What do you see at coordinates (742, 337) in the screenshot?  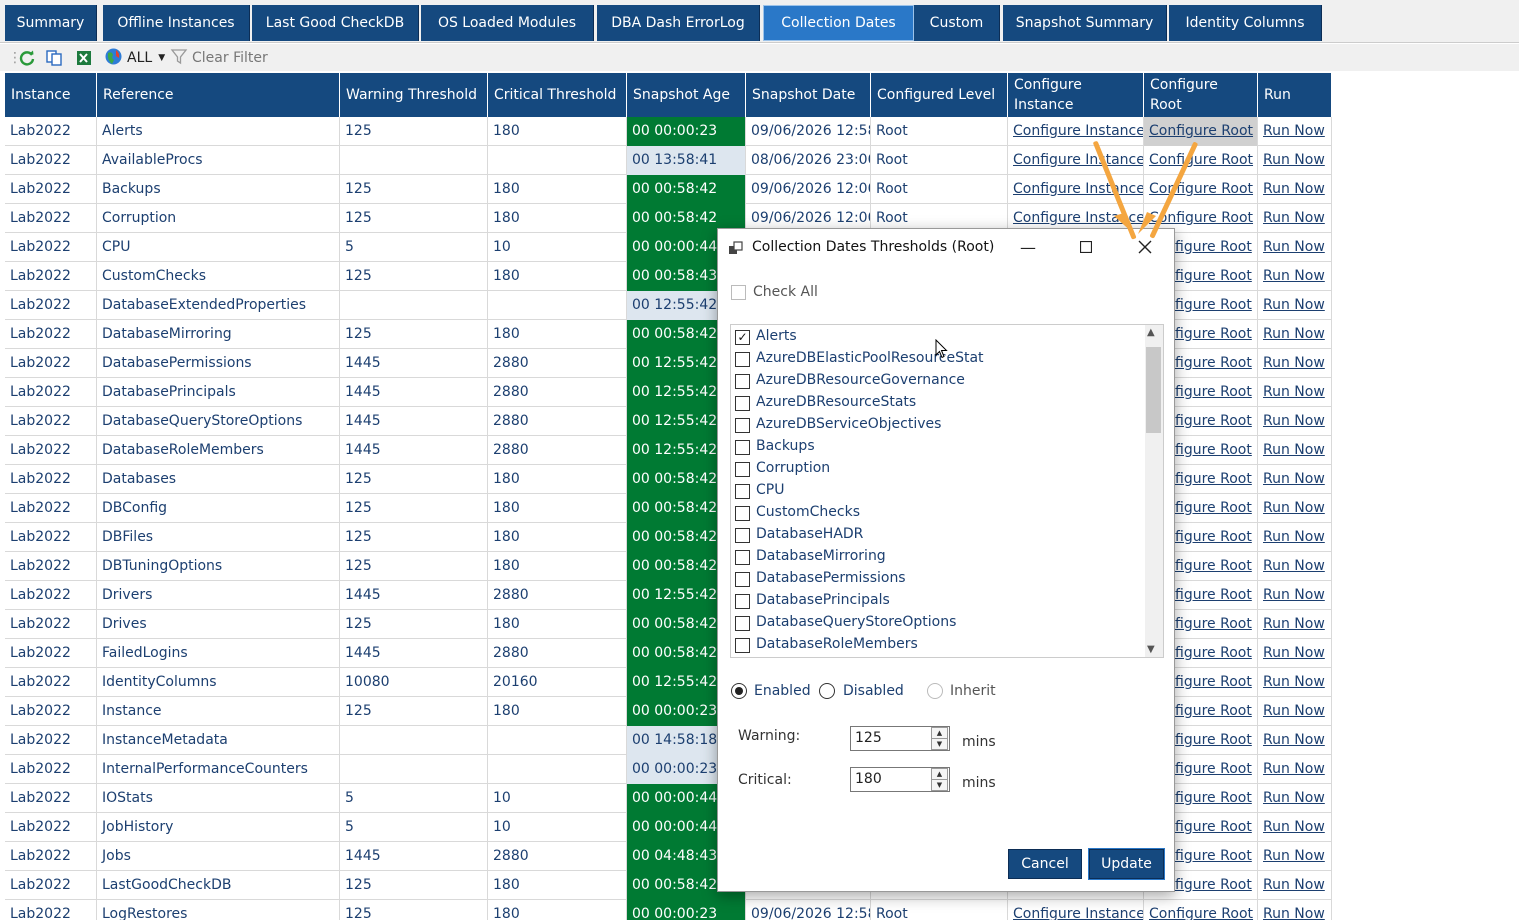 I see `item-checkbox: ✓` at bounding box center [742, 337].